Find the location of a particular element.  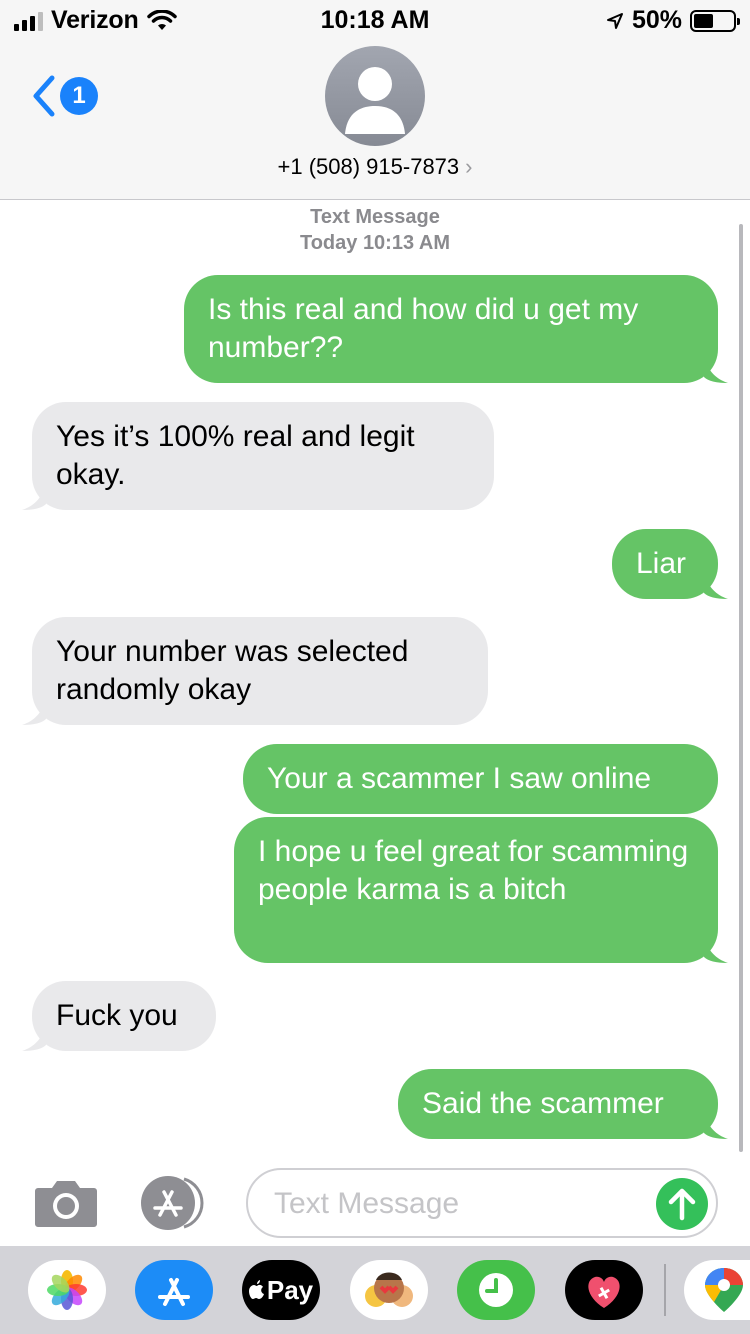

heart-app-button is located at coordinates (604, 1290).